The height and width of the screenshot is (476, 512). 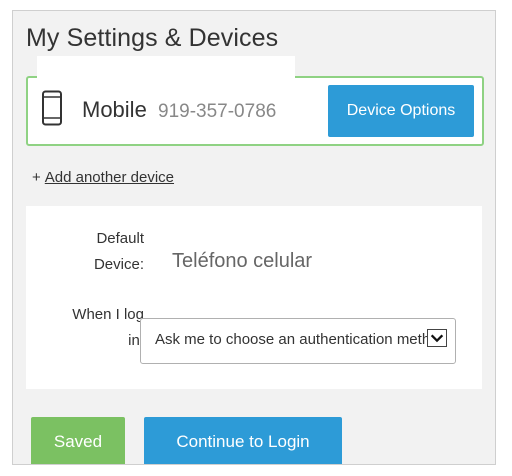 I want to click on add-device-row: + Add another device, so click(x=103, y=177).